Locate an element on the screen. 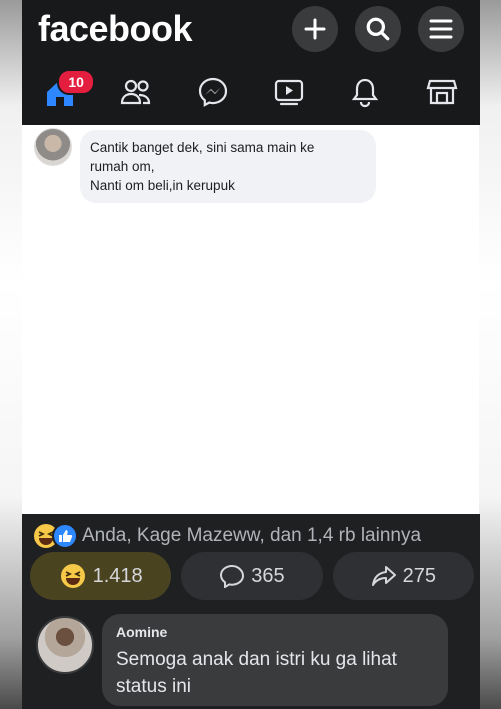 This screenshot has height=709, width=501. tab-home: 10 is located at coordinates (65, 92).